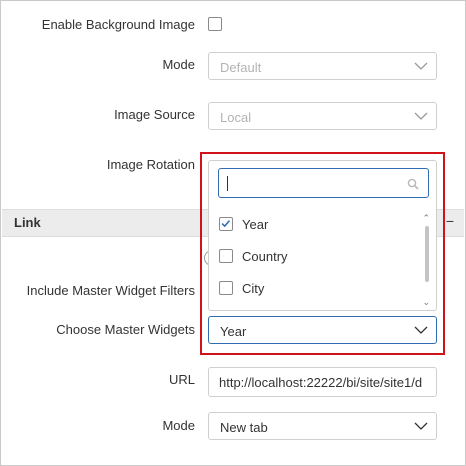  I want to click on image-source-dropdown: Local, so click(322, 116).